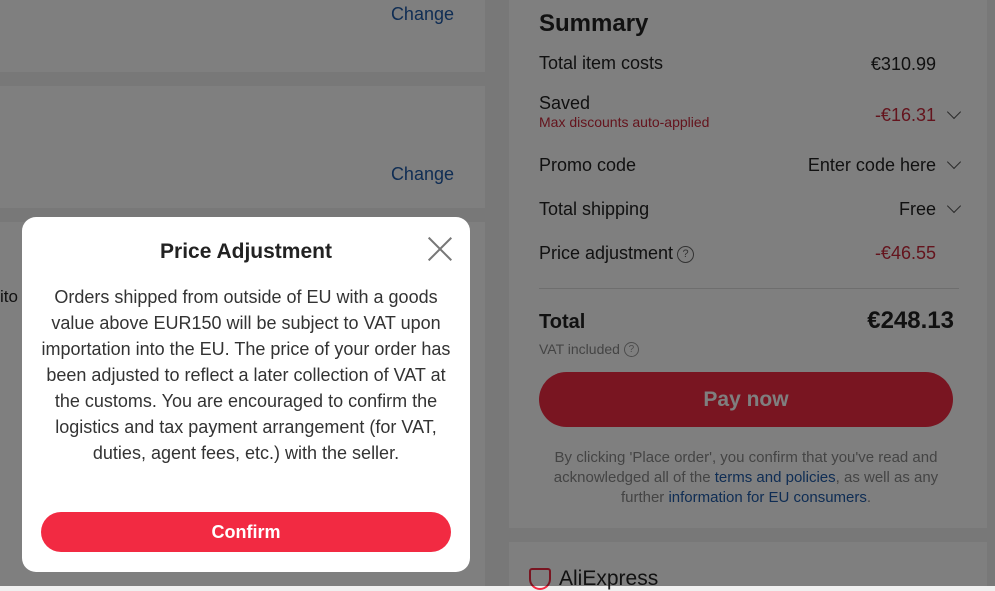  I want to click on dialog-title: Price Adjustment, so click(246, 251).